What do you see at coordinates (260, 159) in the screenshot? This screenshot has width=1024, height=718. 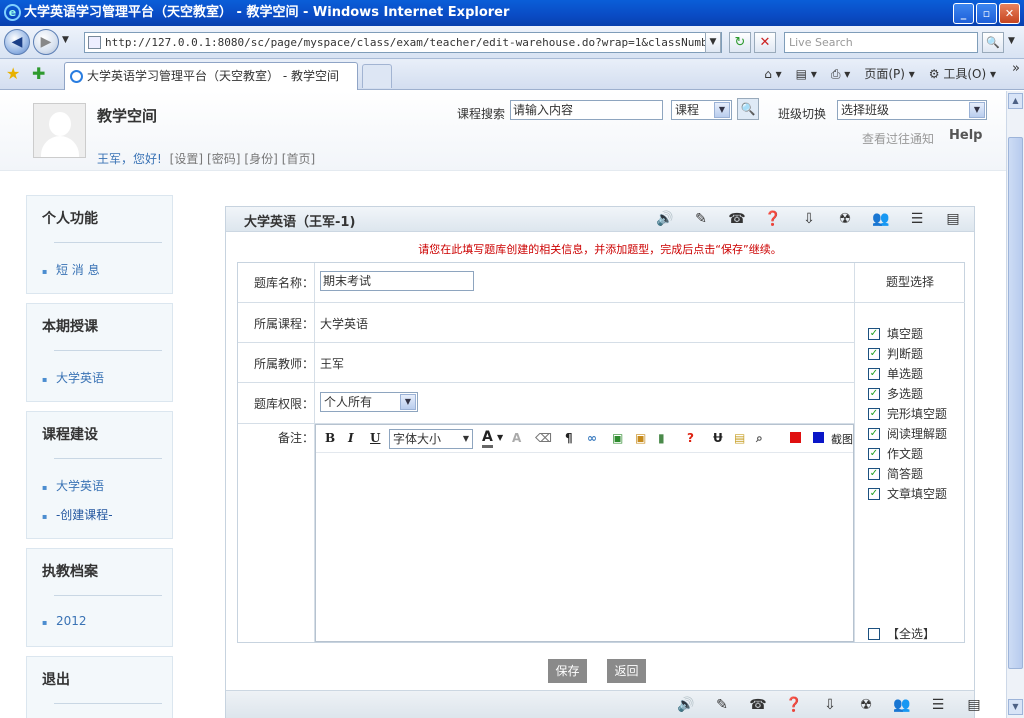 I see `identity-link: [身份]` at bounding box center [260, 159].